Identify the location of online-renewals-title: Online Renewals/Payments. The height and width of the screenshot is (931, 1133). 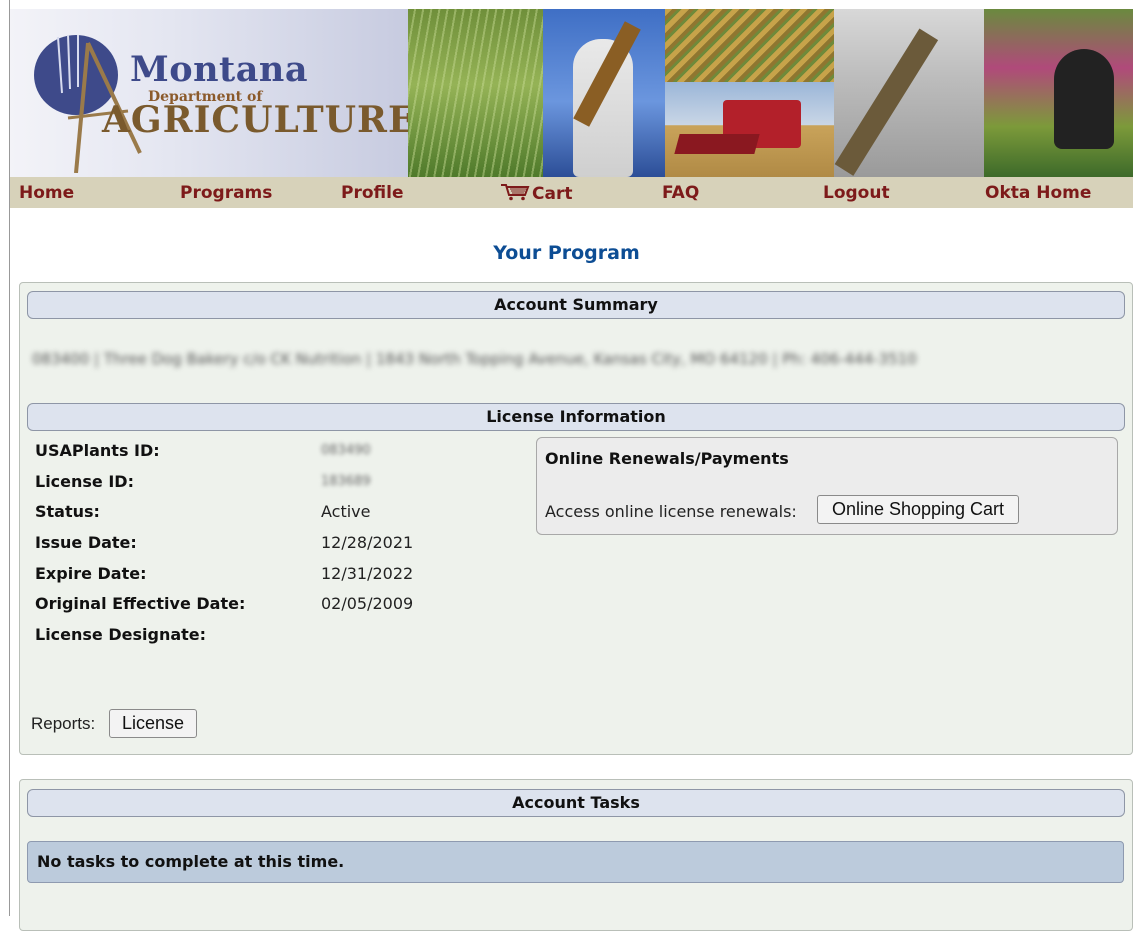
(667, 458).